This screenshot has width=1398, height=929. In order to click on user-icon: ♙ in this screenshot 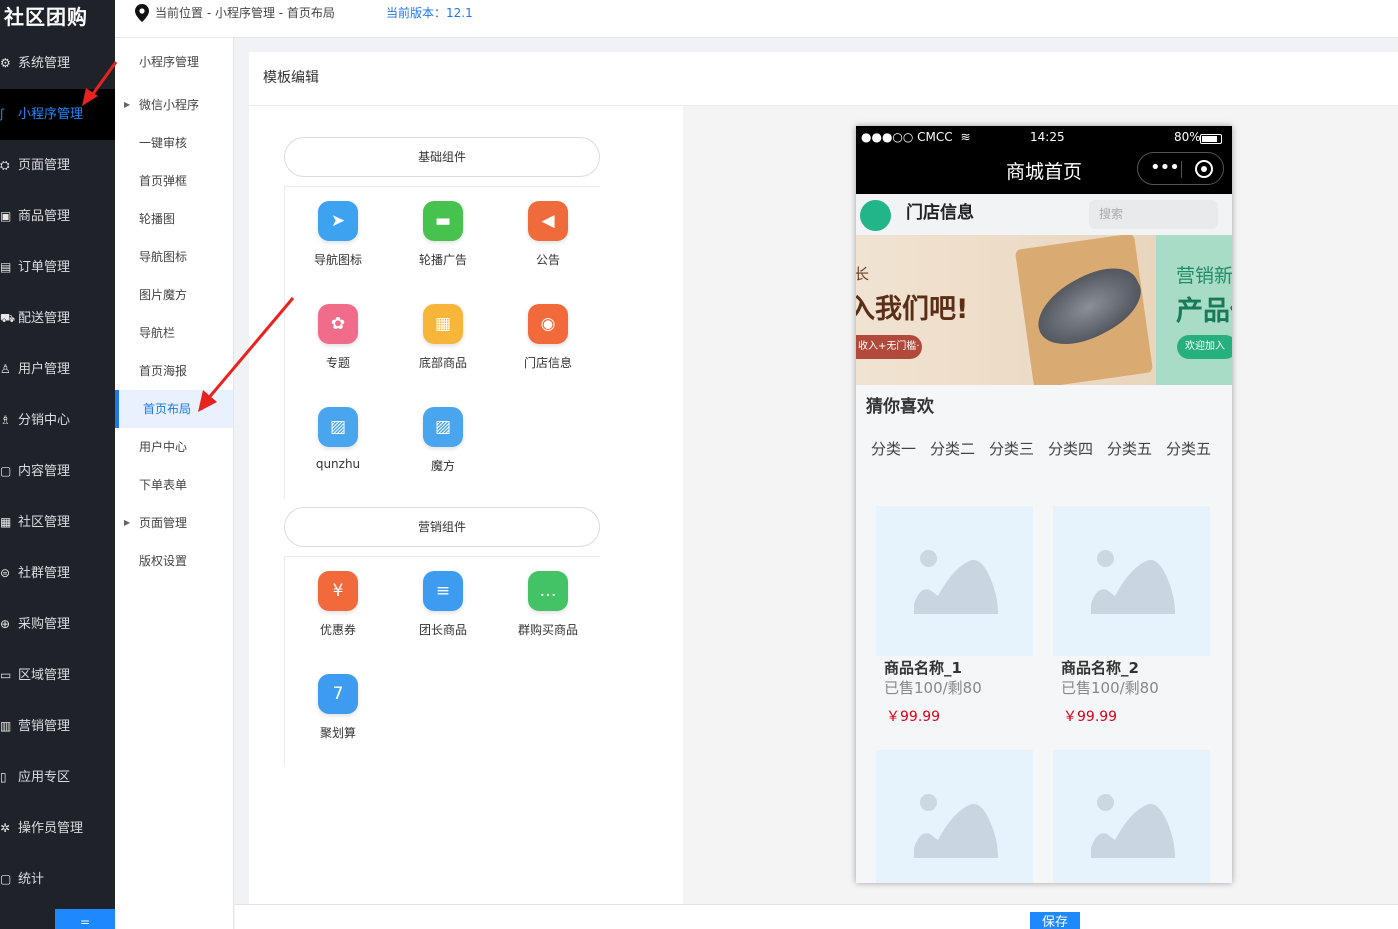, I will do `click(5, 369)`.